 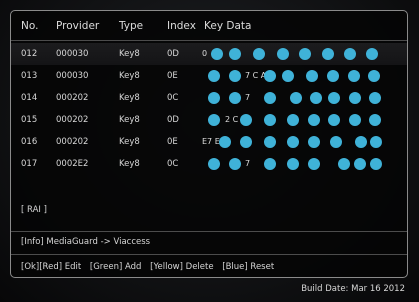 I want to click on row-key-data: 7 C A, so click(x=302, y=76).